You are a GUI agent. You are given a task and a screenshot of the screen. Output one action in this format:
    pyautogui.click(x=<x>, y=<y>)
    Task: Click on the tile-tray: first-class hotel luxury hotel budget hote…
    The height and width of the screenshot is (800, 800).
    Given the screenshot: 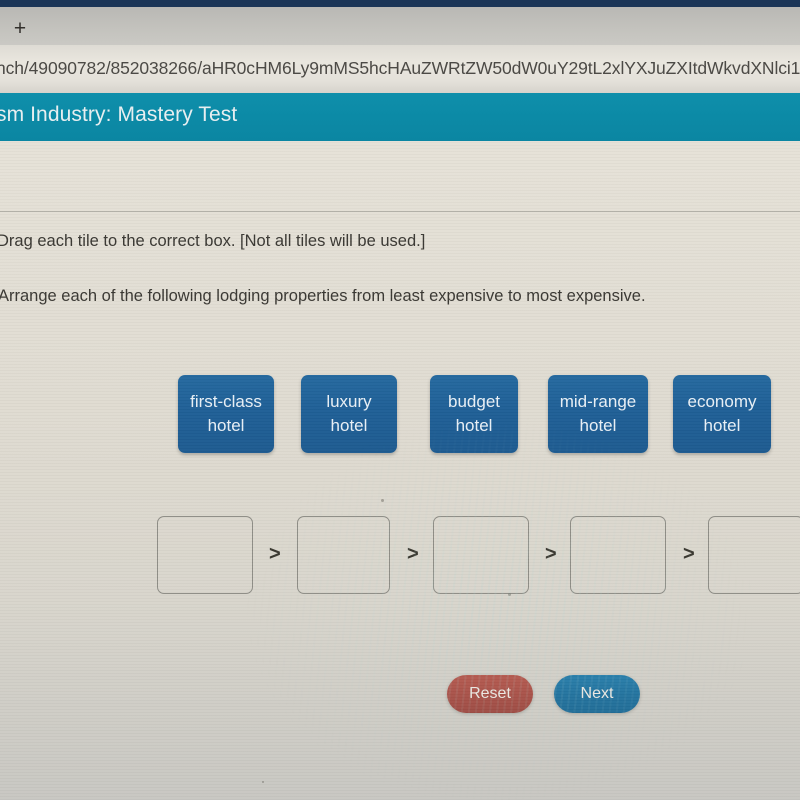 What is the action you would take?
    pyautogui.click(x=400, y=415)
    